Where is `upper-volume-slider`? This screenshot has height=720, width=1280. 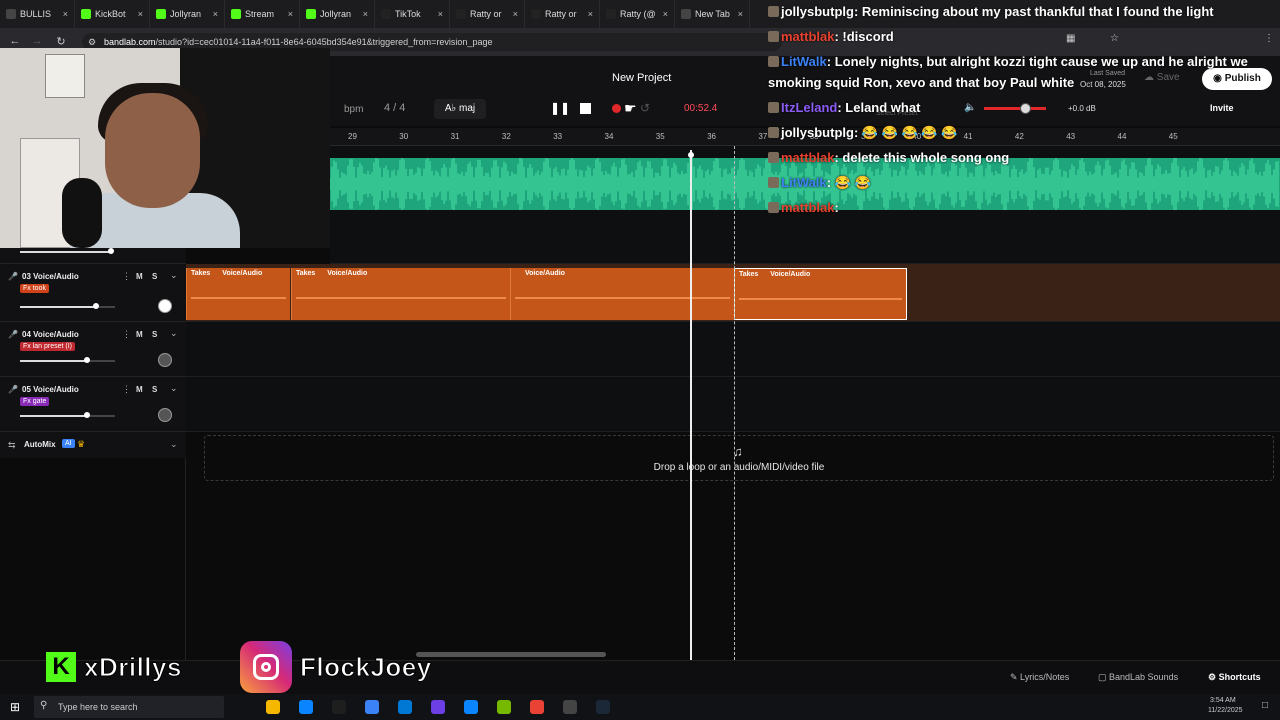 upper-volume-slider is located at coordinates (67, 251).